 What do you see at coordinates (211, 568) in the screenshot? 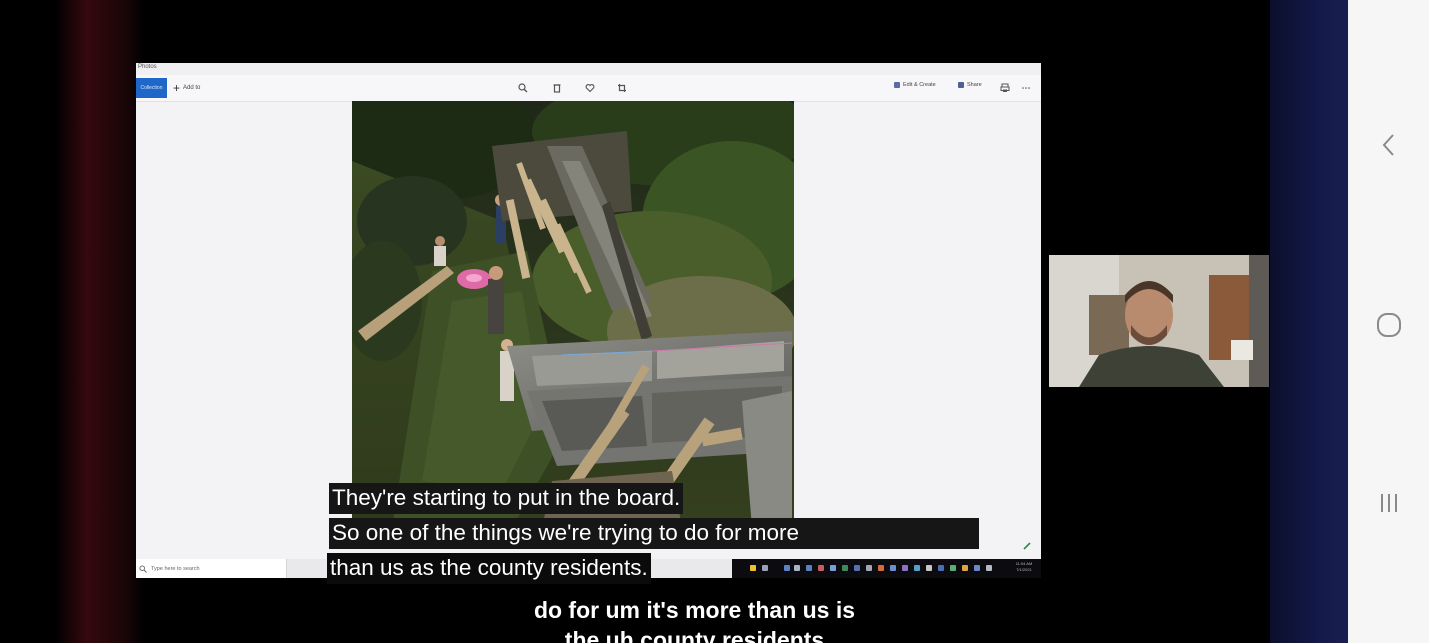
I see `taskbar-search-box: Type here to search` at bounding box center [211, 568].